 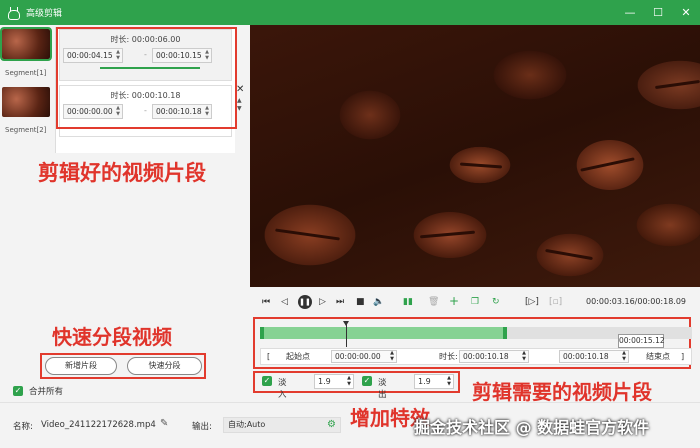 What do you see at coordinates (26, 44) in the screenshot?
I see `segment-1-thumbnail` at bounding box center [26, 44].